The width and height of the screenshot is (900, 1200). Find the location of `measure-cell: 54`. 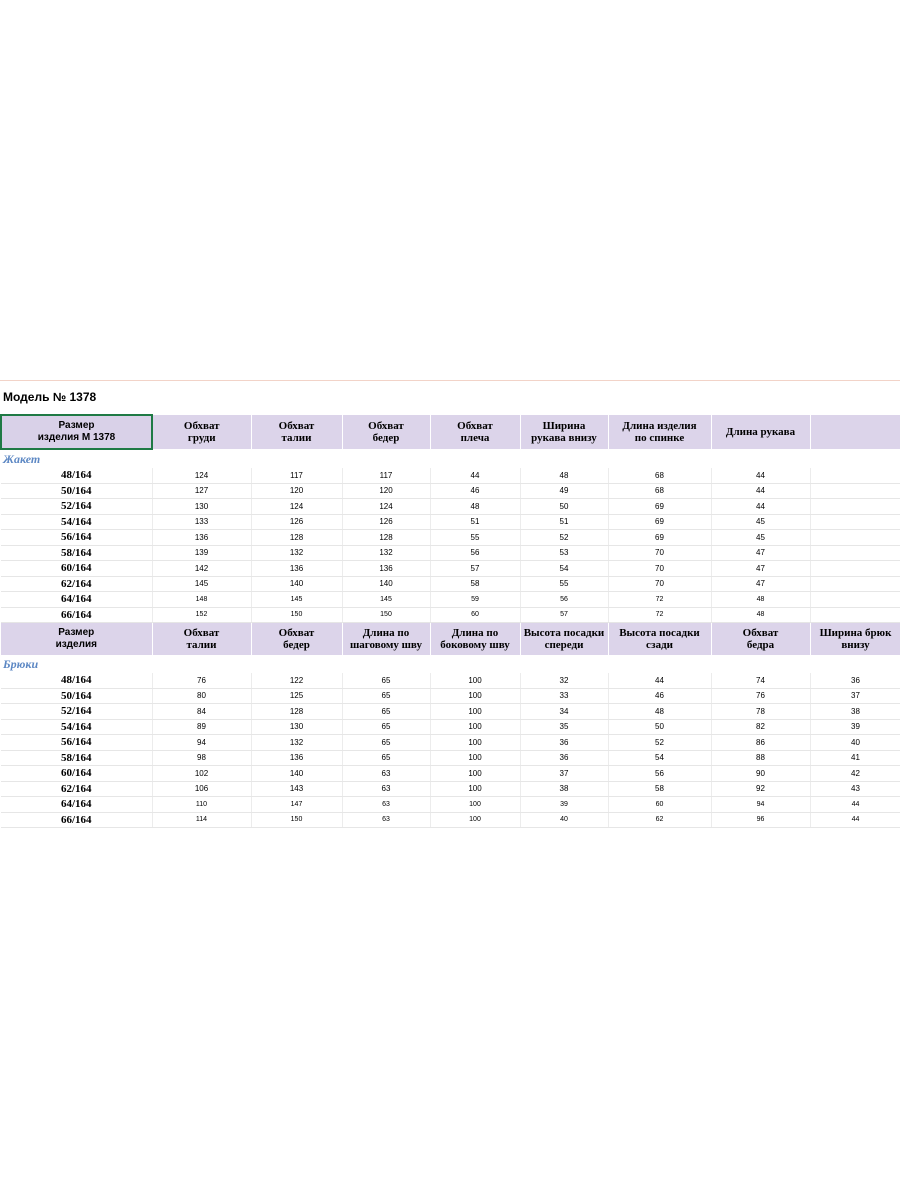

measure-cell: 54 is located at coordinates (564, 568).